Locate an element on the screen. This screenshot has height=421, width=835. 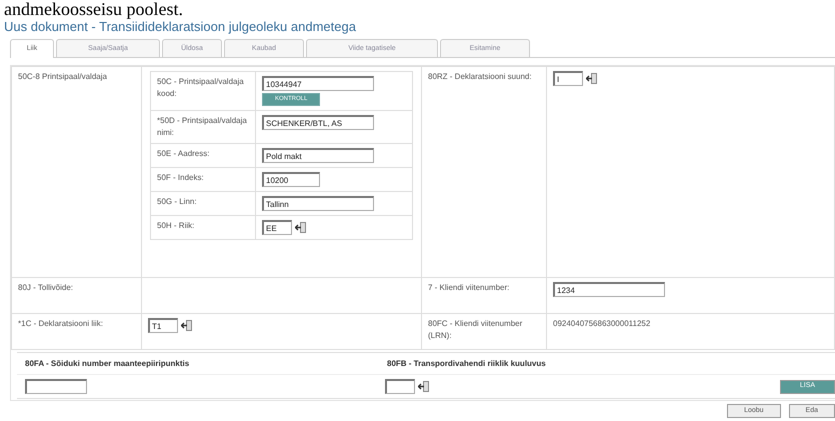
field-label: 80J - Tollivõide: is located at coordinates (45, 287).